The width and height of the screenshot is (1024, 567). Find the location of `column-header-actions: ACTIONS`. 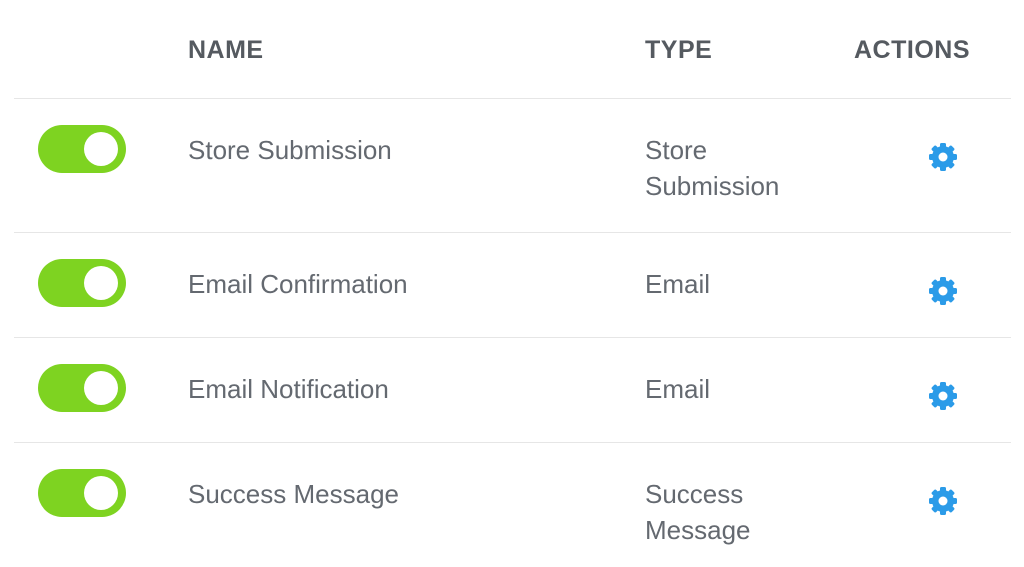

column-header-actions: ACTIONS is located at coordinates (912, 50).